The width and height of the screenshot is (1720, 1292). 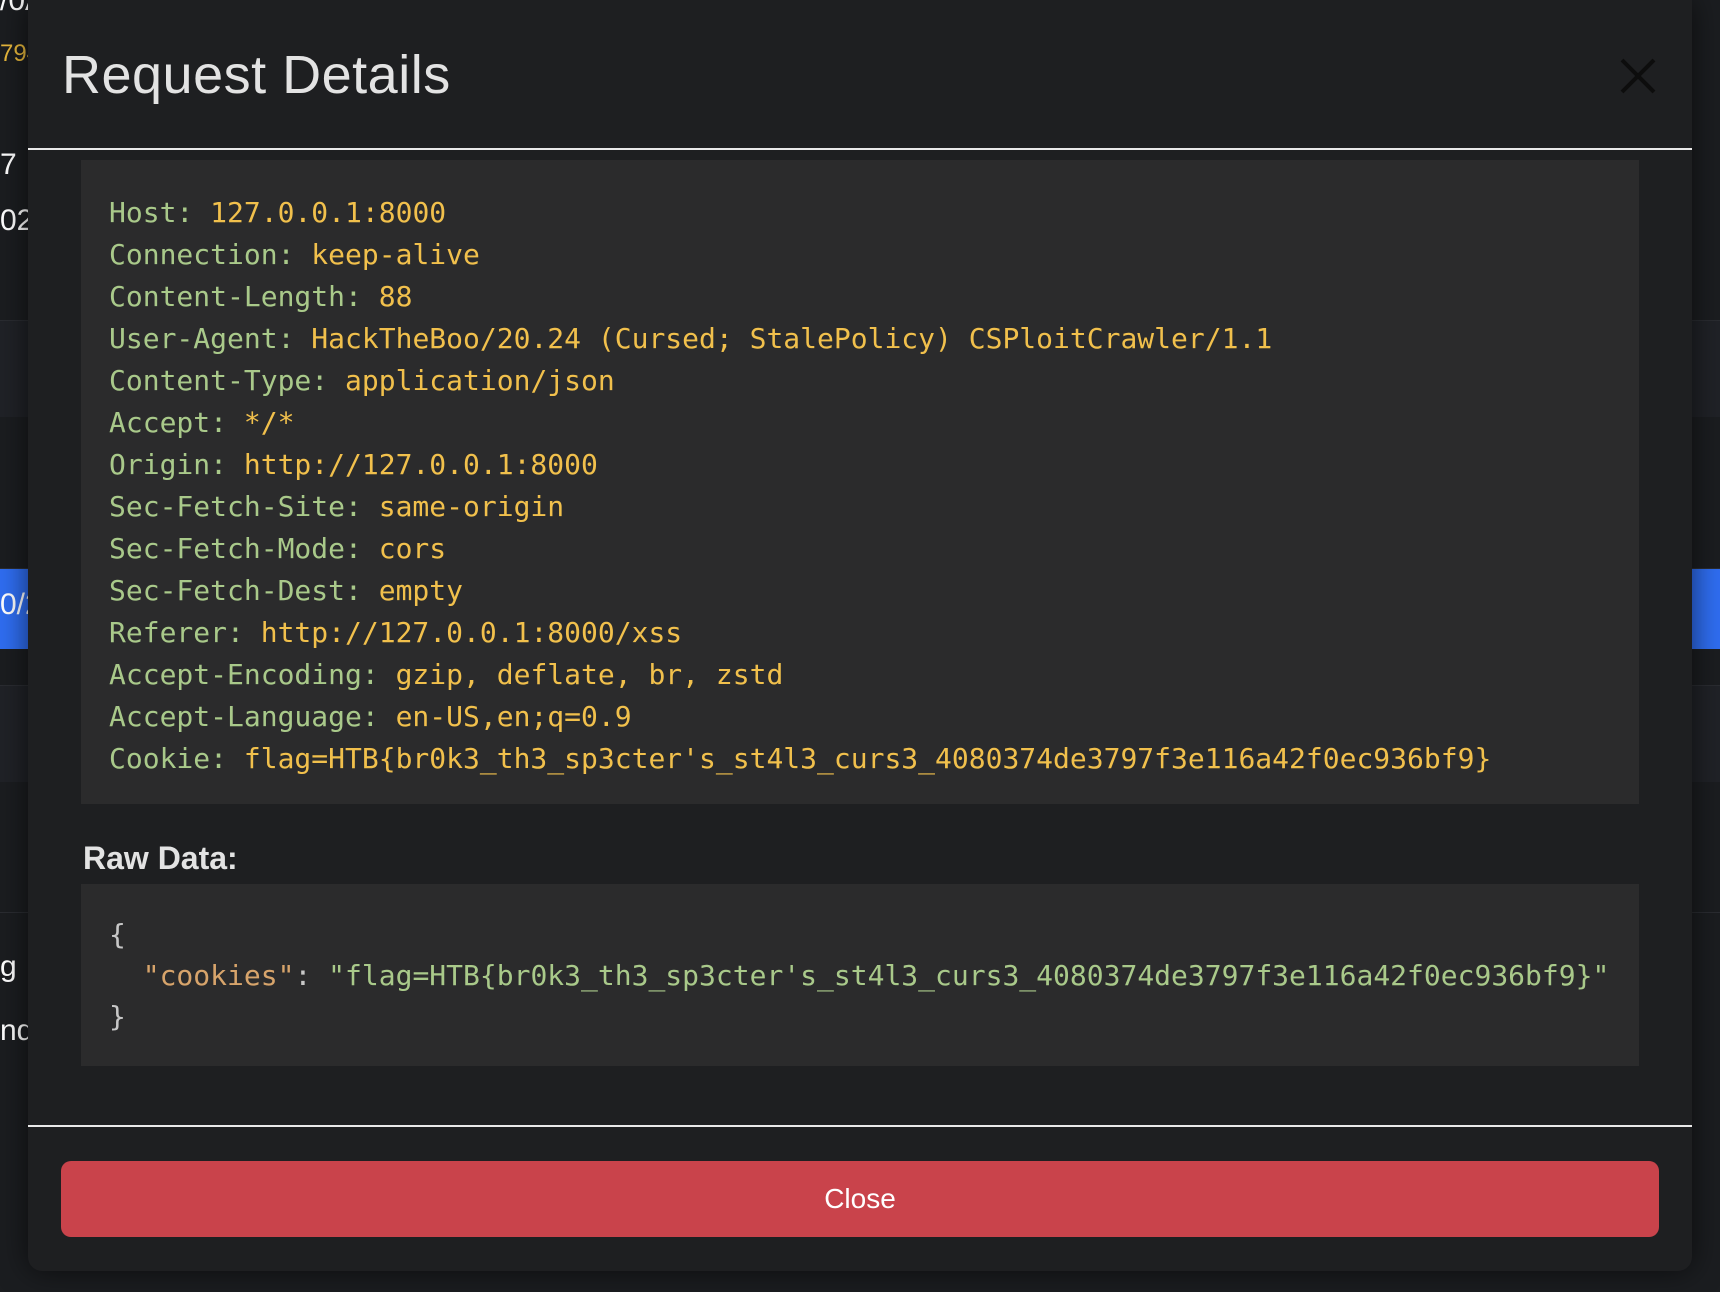 What do you see at coordinates (513, 716) in the screenshot?
I see `header-value: en-US,en;q=0.9` at bounding box center [513, 716].